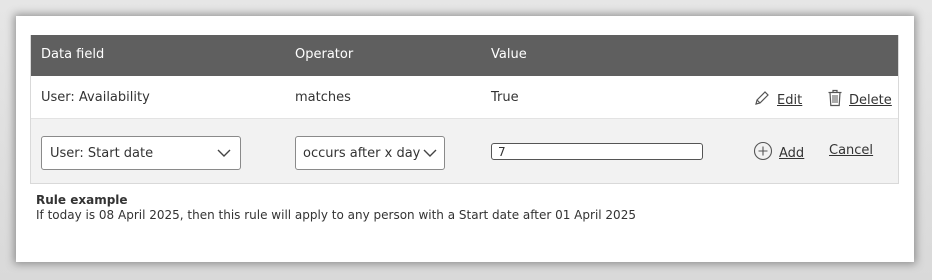  I want to click on edit-button: Edit, so click(777, 100).